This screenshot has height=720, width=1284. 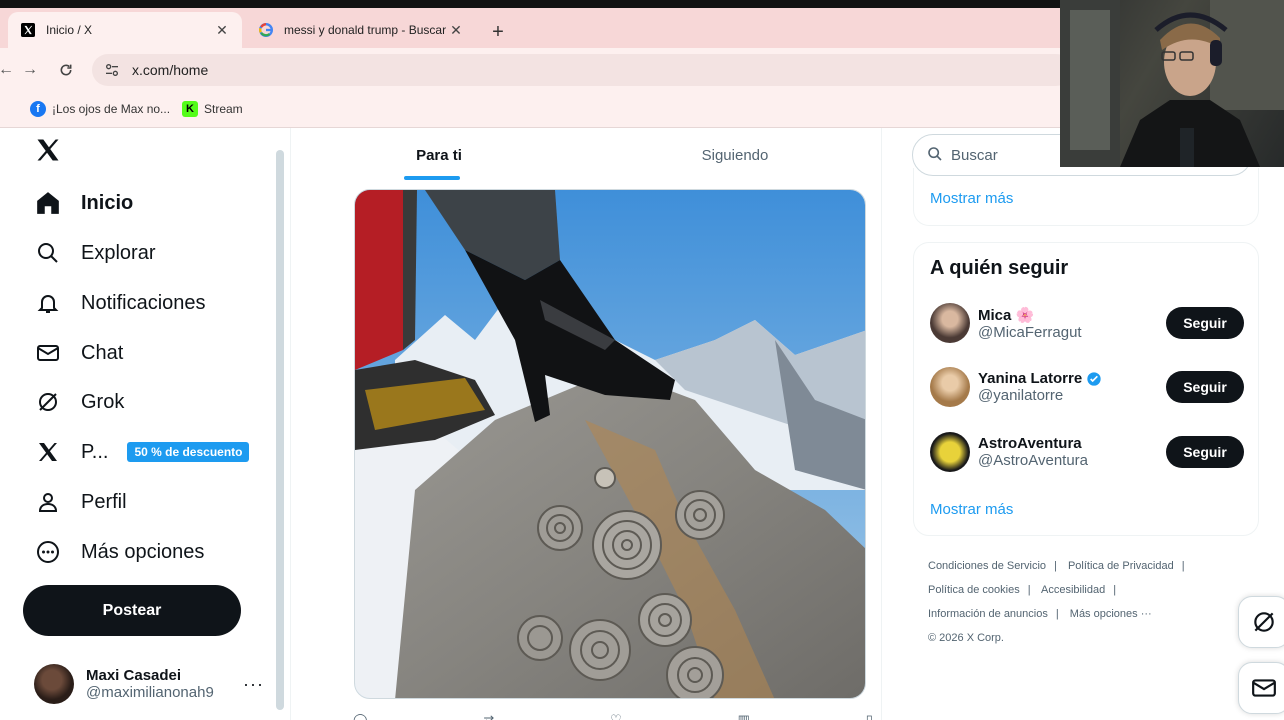 I want to click on nav-item-notificaciones: Notificaciones, so click(x=120, y=303).